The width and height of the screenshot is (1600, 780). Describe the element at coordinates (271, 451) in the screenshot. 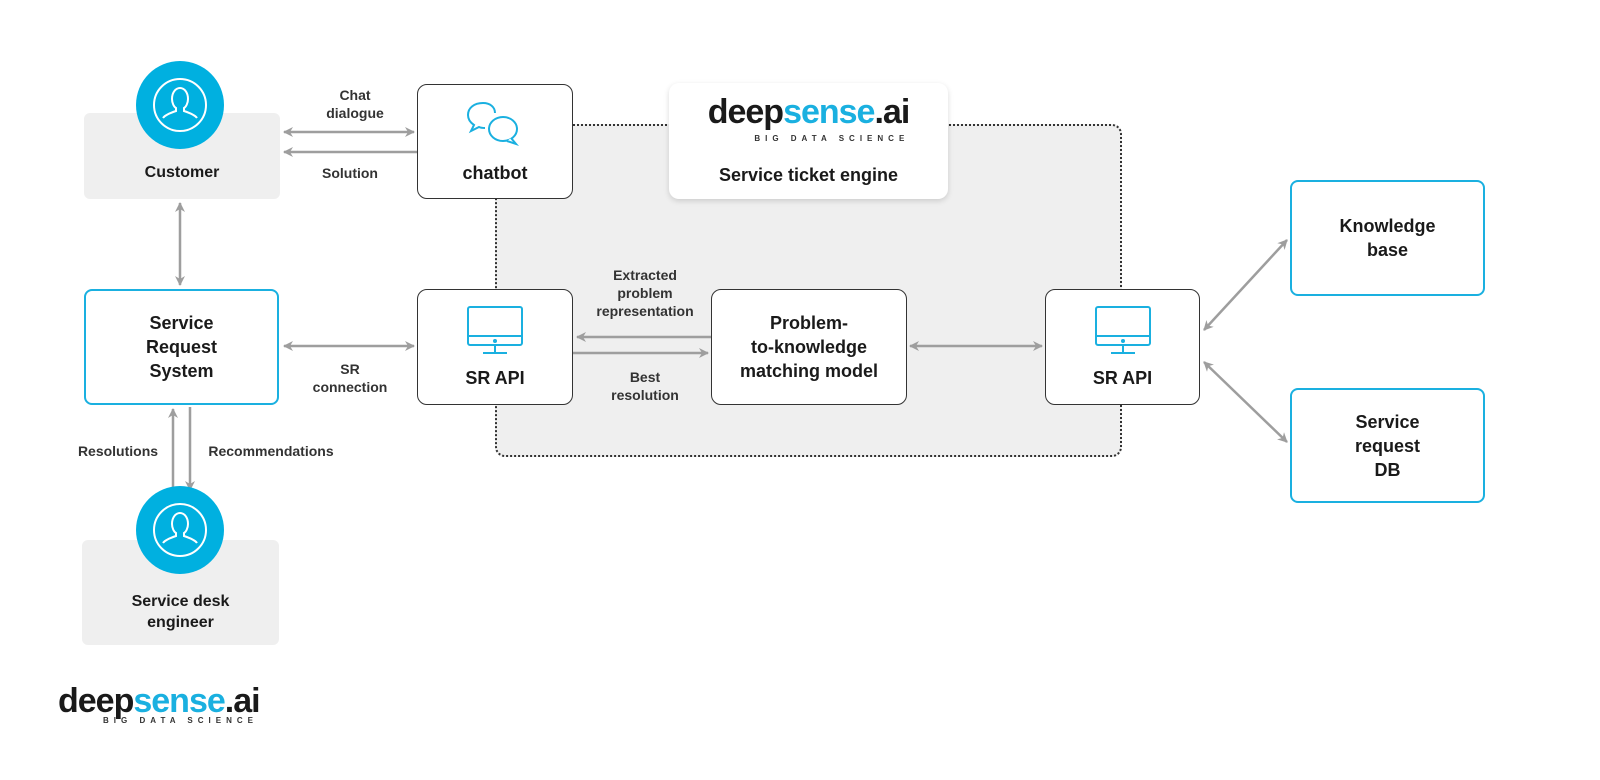

I see `label-recommendations: Recommendations` at that location.